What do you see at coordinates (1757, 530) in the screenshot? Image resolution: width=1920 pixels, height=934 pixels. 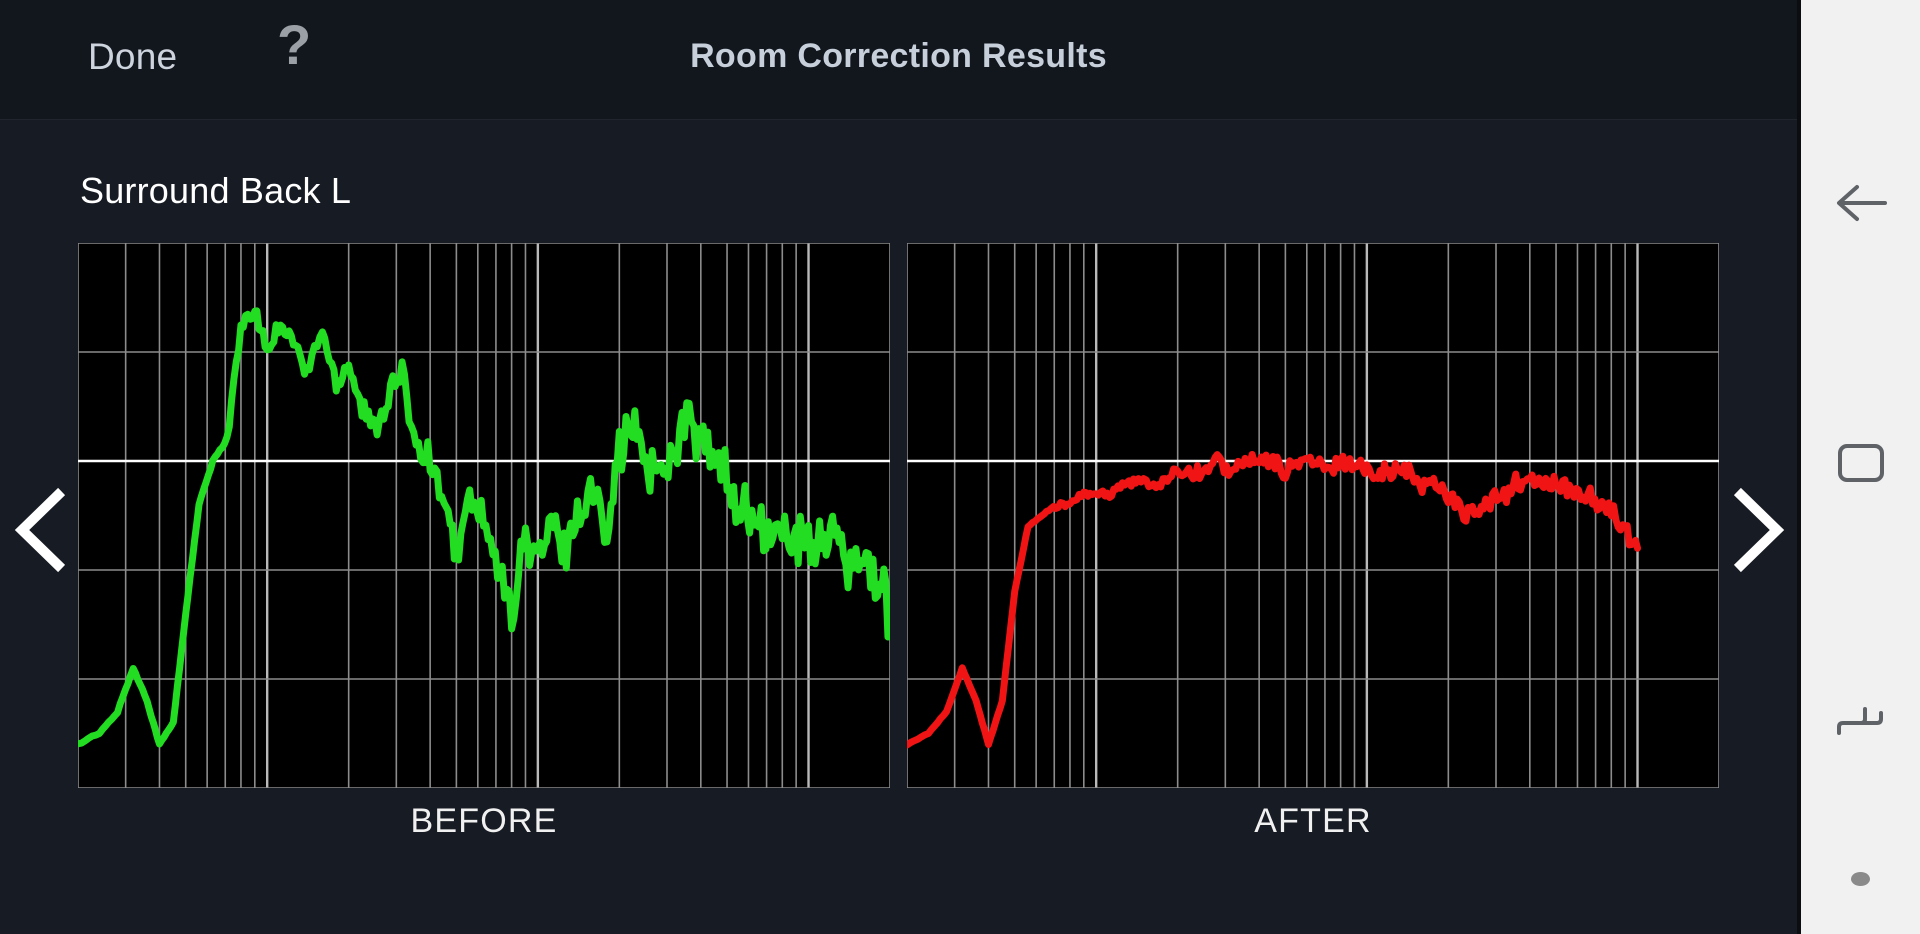 I see `chevron-right-icon` at bounding box center [1757, 530].